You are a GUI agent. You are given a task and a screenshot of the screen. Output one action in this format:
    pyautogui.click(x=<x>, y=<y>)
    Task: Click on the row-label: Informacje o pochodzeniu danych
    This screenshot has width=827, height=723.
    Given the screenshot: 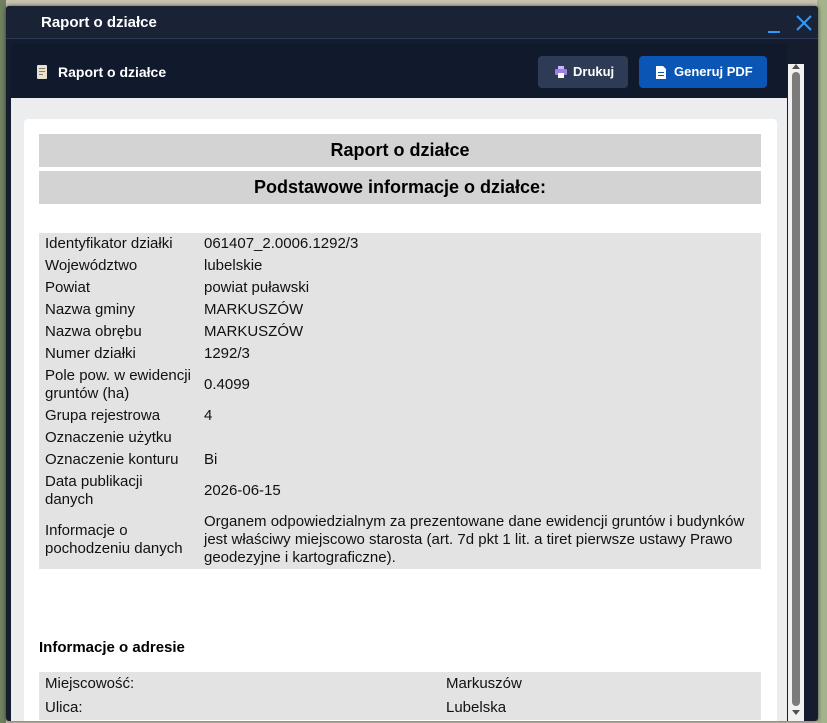 What is the action you would take?
    pyautogui.click(x=114, y=539)
    